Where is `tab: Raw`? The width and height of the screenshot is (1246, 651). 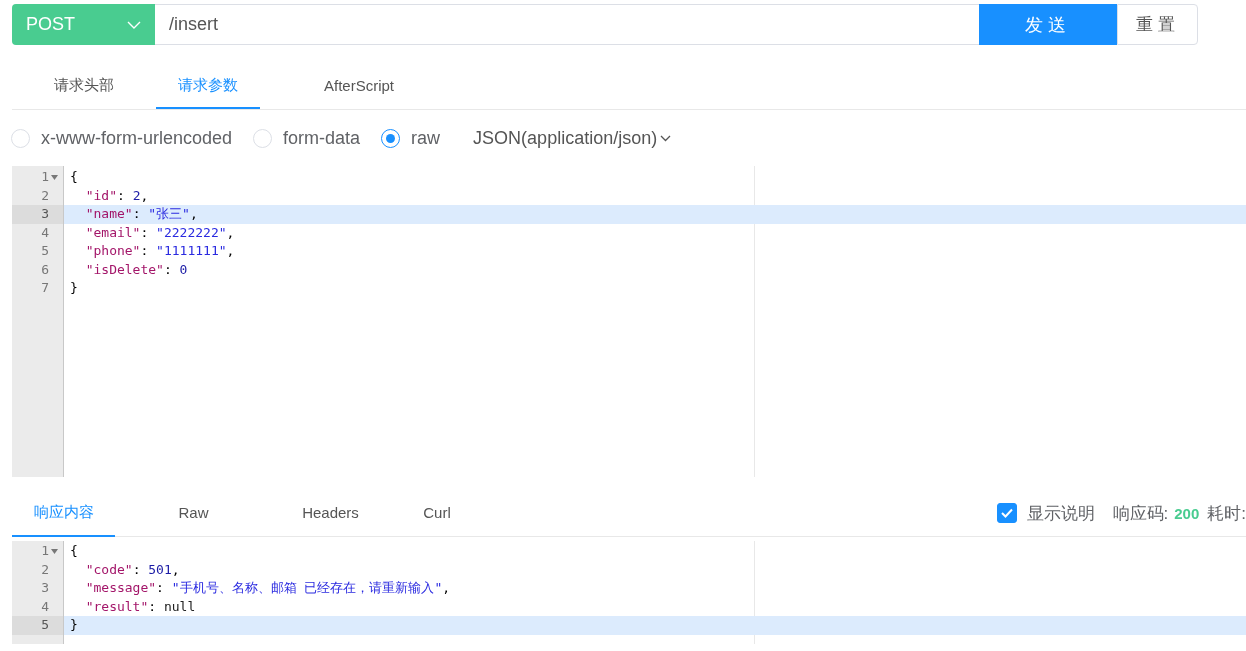 tab: Raw is located at coordinates (193, 513).